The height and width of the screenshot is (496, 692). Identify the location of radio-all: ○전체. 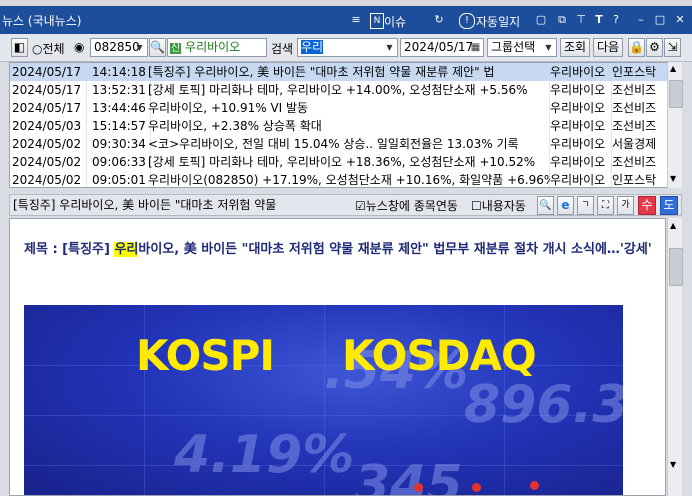
(48, 48).